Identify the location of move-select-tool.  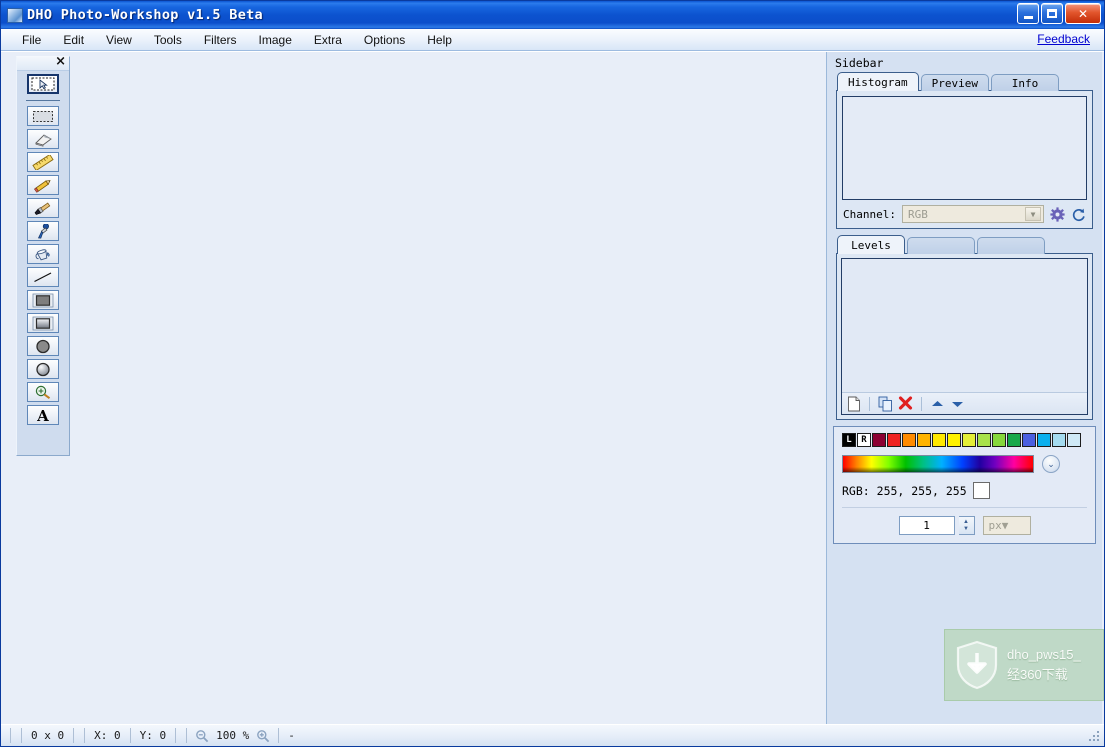
(43, 84).